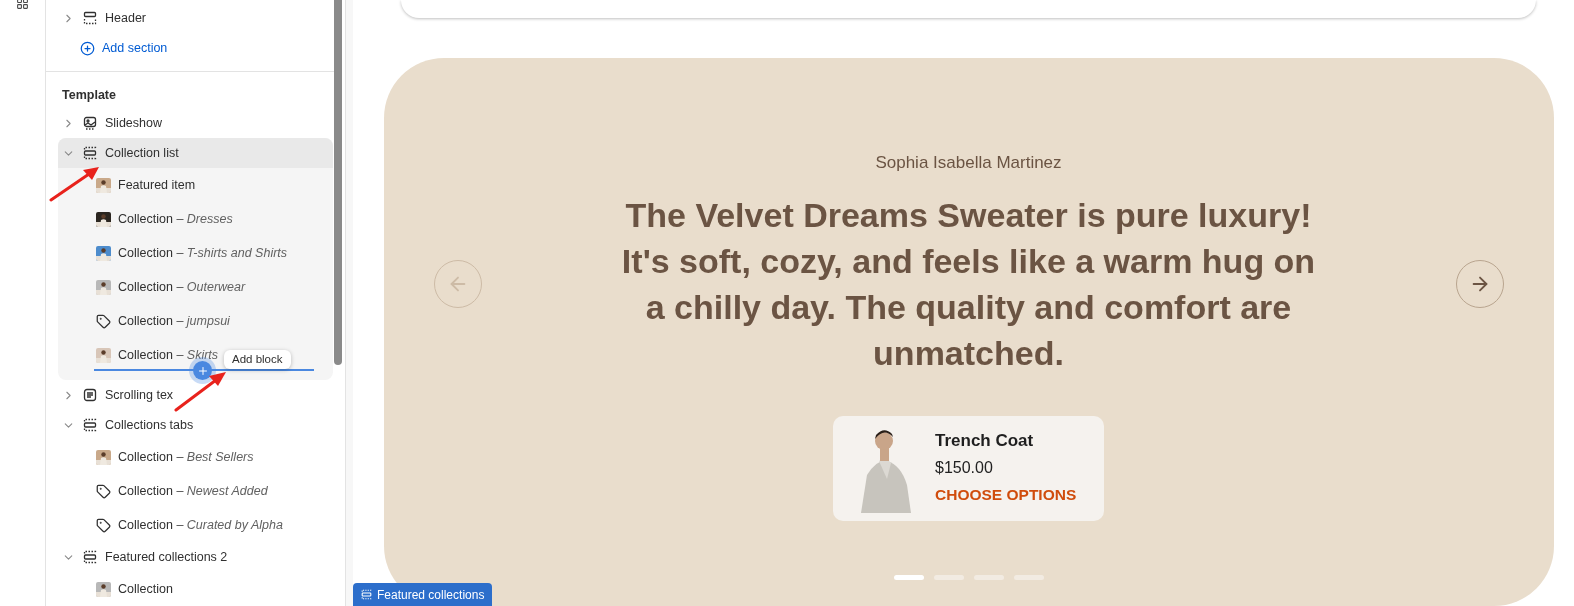 This screenshot has width=1574, height=606. I want to click on block-label: Collection – Best Sellers, so click(186, 457).